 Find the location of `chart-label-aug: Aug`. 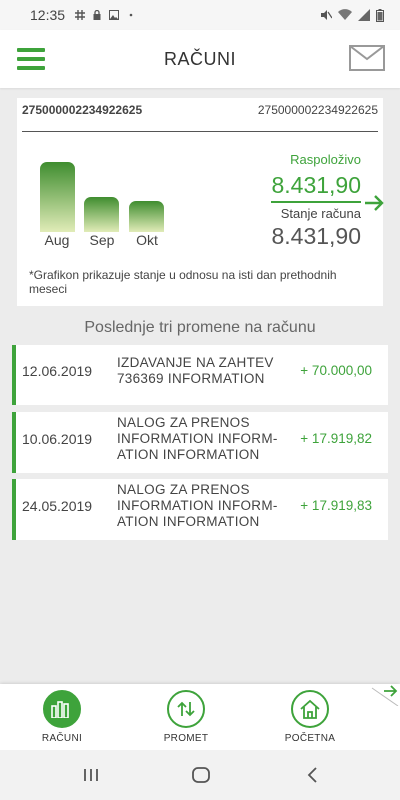

chart-label-aug: Aug is located at coordinates (57, 240).